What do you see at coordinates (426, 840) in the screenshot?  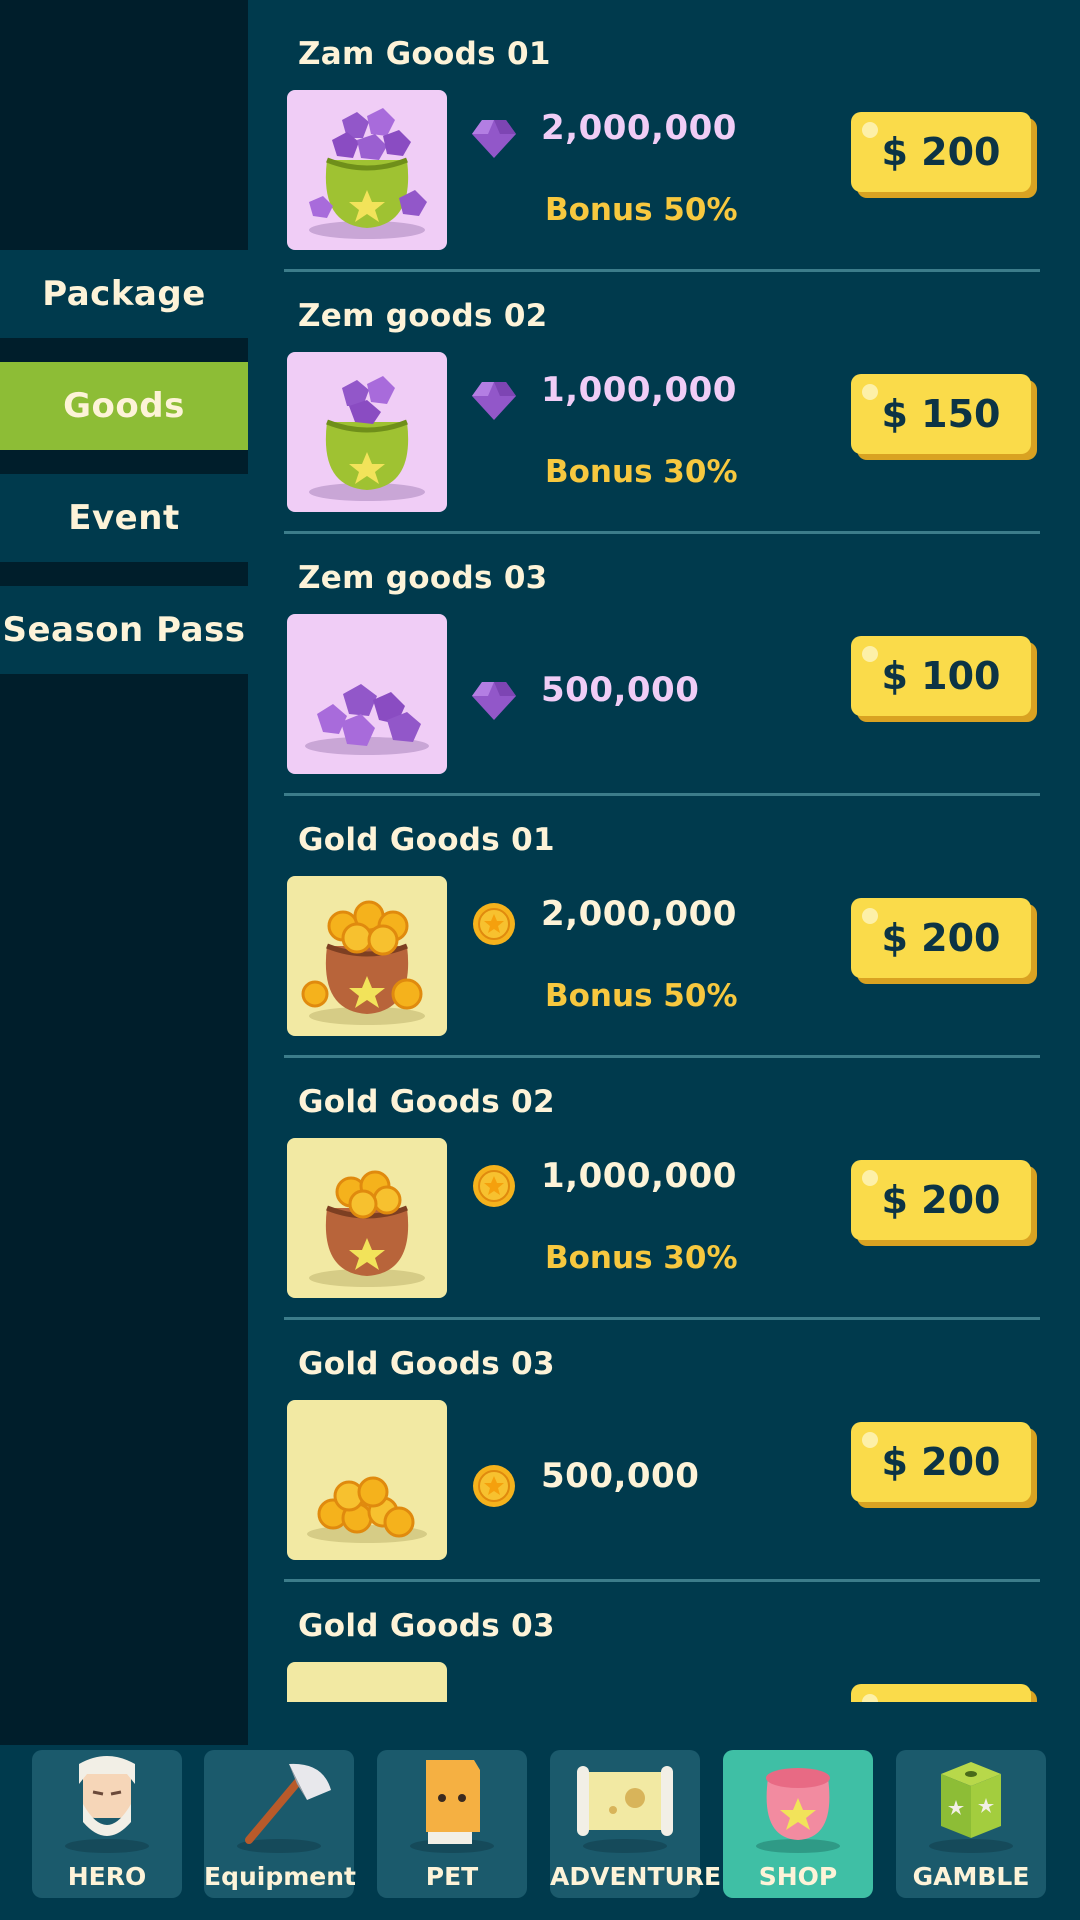 I see `item-title: Gold Goods 01` at bounding box center [426, 840].